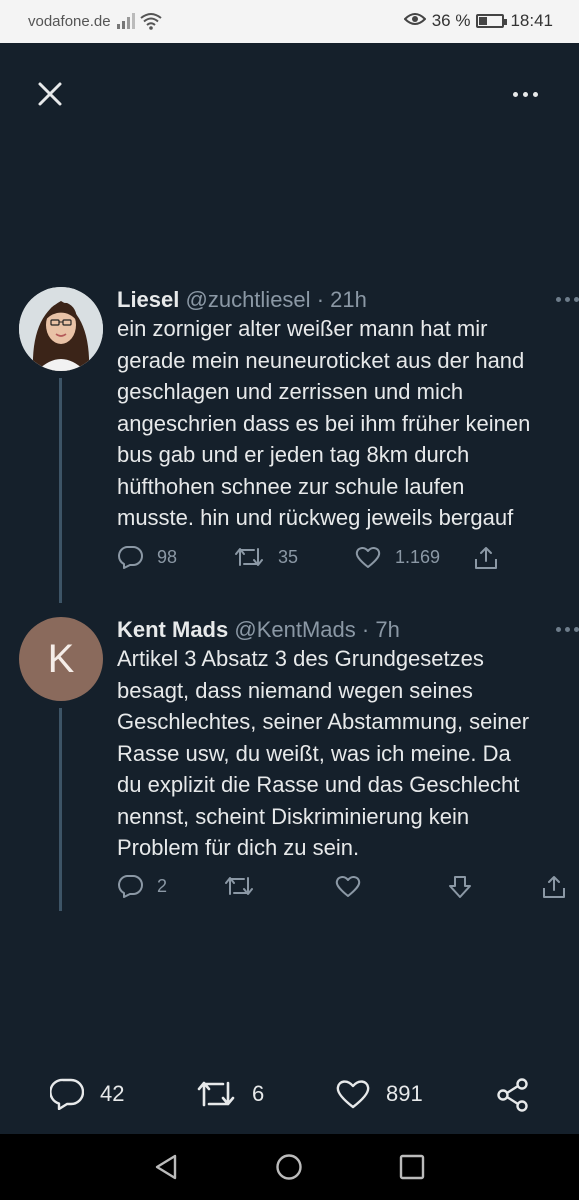  Describe the element at coordinates (61, 329) in the screenshot. I see `avatar` at that location.